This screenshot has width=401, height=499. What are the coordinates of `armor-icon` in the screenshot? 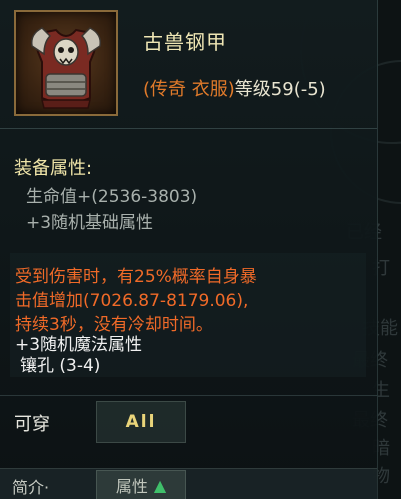 It's located at (66, 68).